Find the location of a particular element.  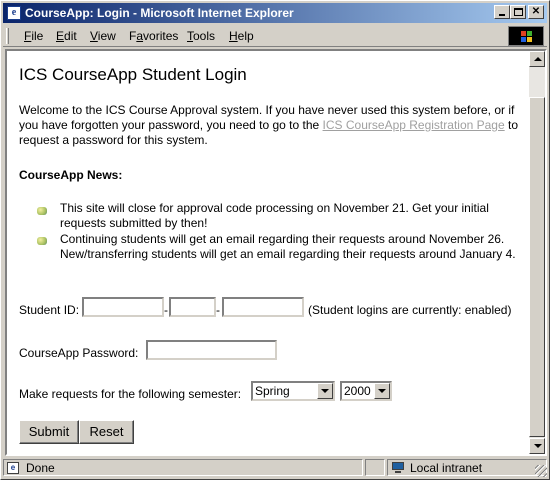

semester-dropdown-button is located at coordinates (325, 391).